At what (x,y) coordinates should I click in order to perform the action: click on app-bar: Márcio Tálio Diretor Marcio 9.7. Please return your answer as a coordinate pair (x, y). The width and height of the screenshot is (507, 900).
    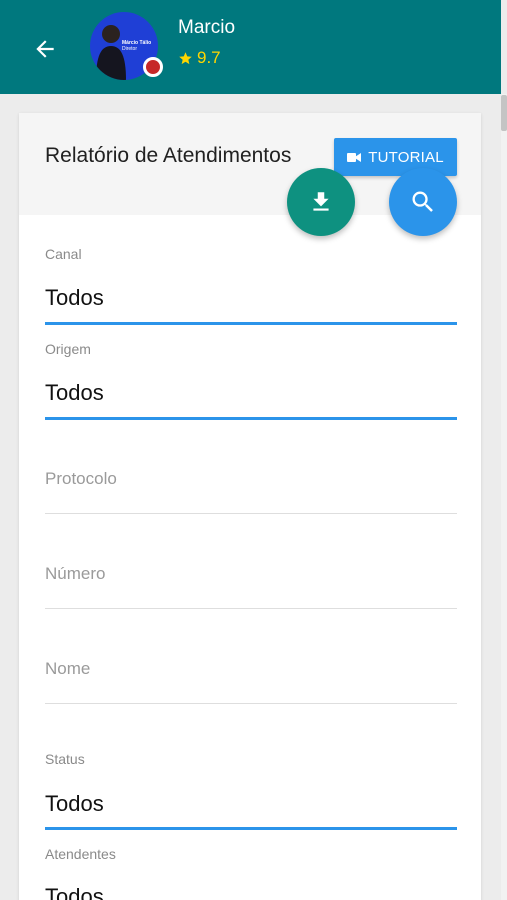
    Looking at the image, I should click on (250, 47).